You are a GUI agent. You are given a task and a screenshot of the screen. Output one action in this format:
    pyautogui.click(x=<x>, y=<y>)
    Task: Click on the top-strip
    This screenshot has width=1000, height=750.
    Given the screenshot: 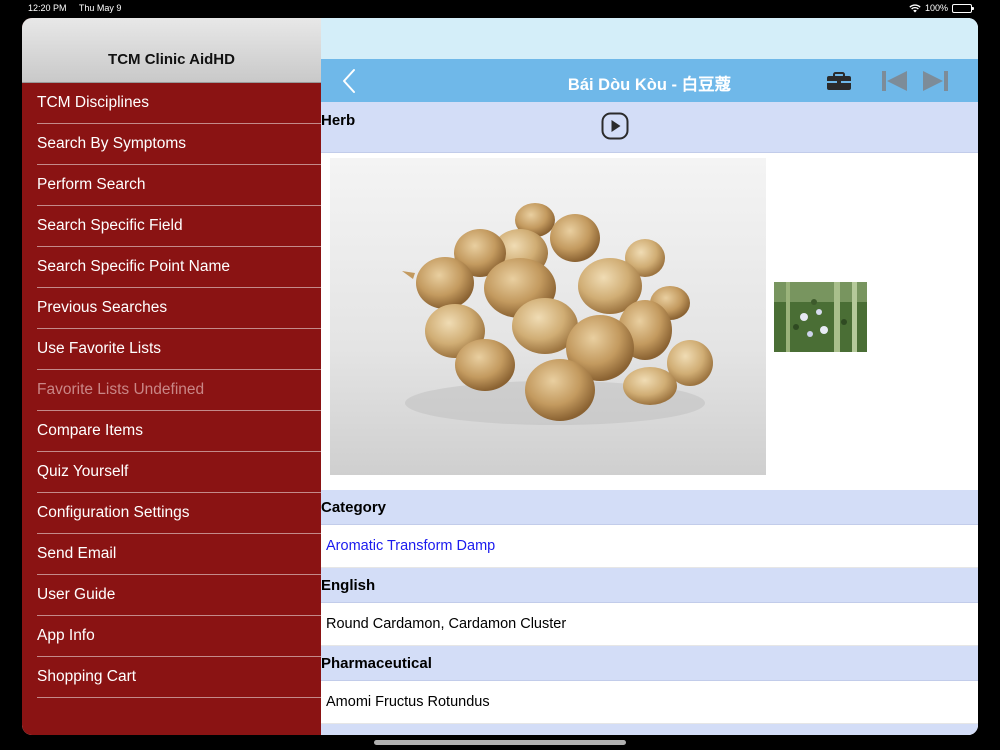 What is the action you would take?
    pyautogui.click(x=649, y=38)
    